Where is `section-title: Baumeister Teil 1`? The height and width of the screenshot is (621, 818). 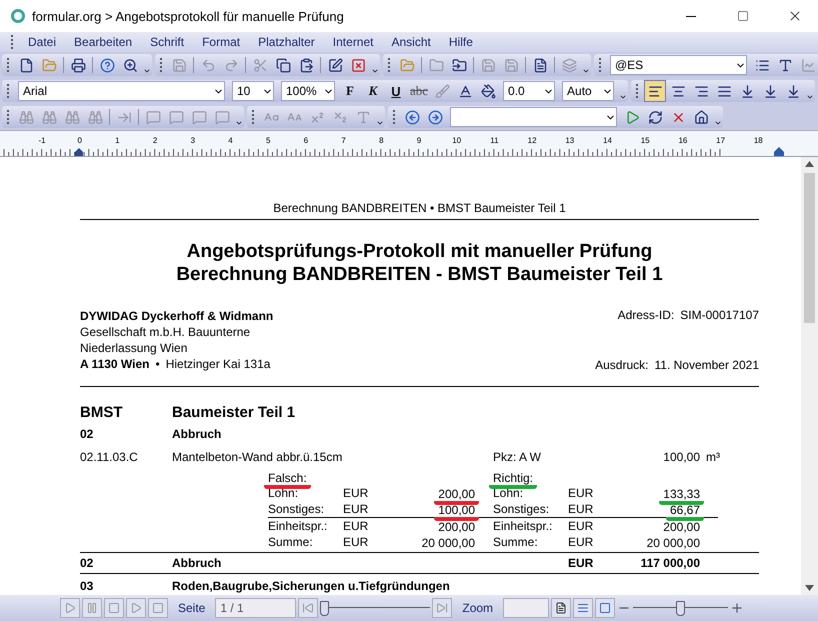
section-title: Baumeister Teil 1 is located at coordinates (234, 413).